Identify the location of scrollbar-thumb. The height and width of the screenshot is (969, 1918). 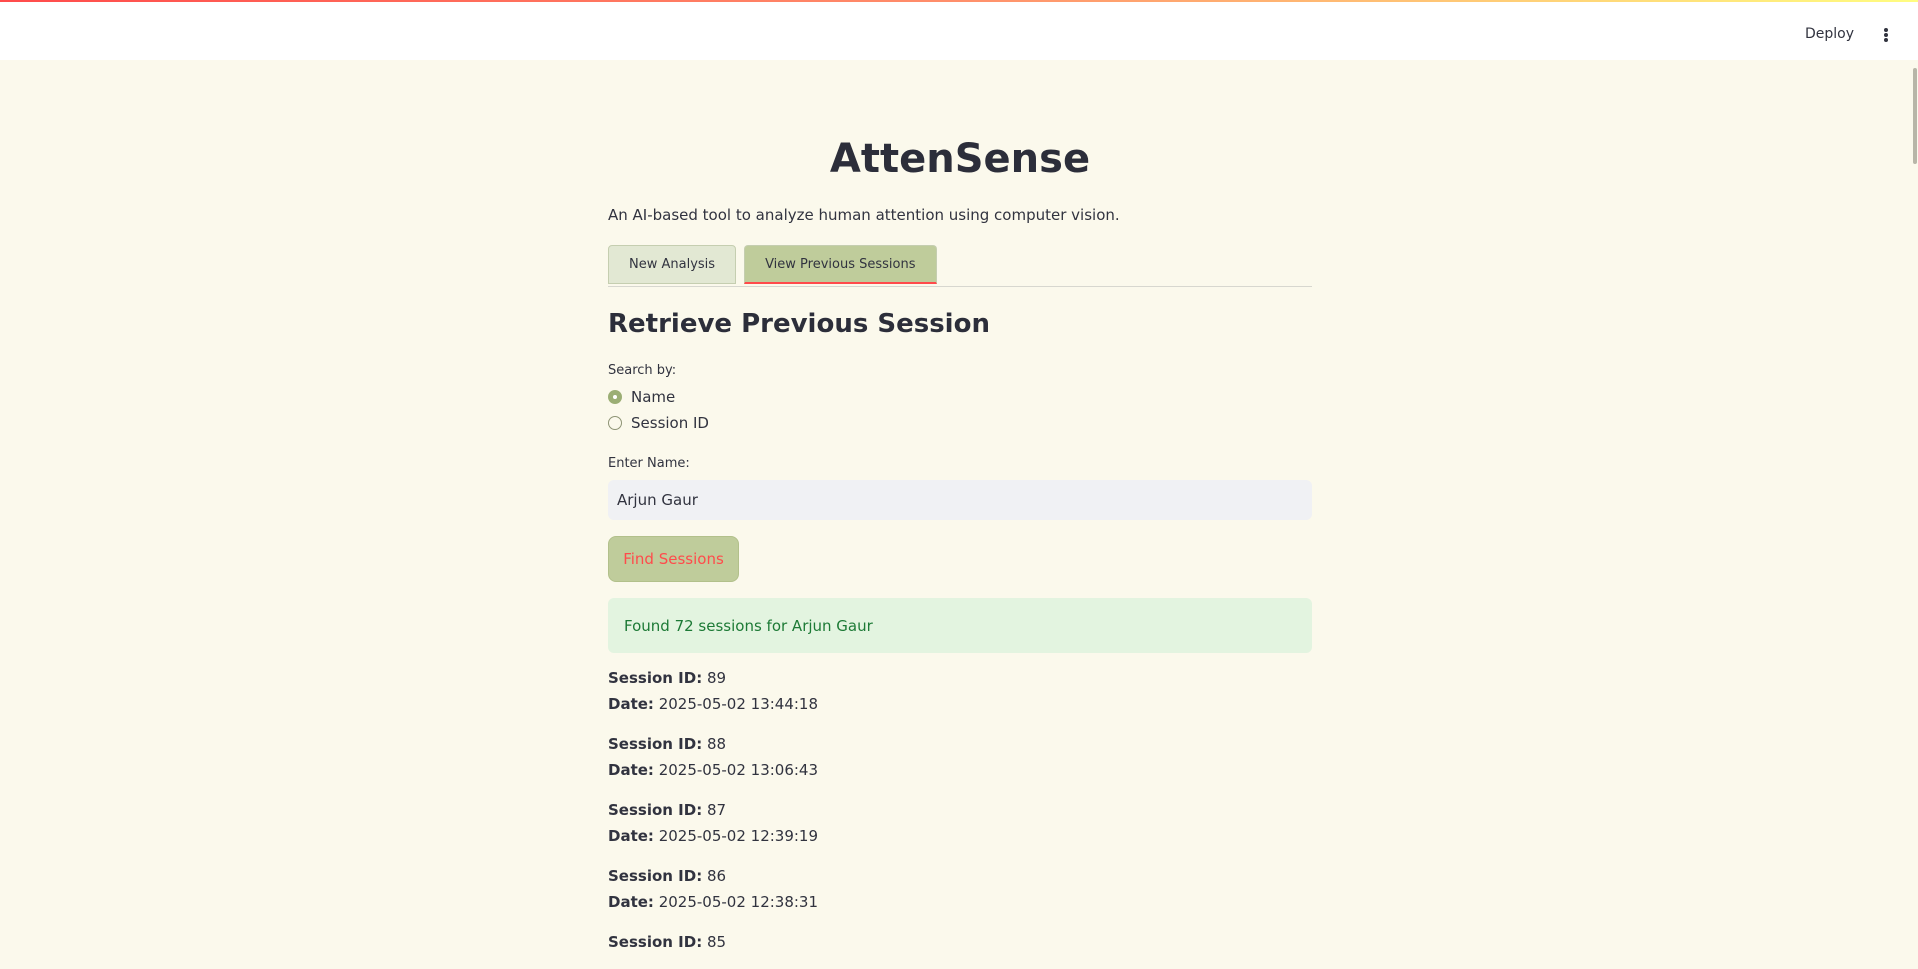
(1915, 116).